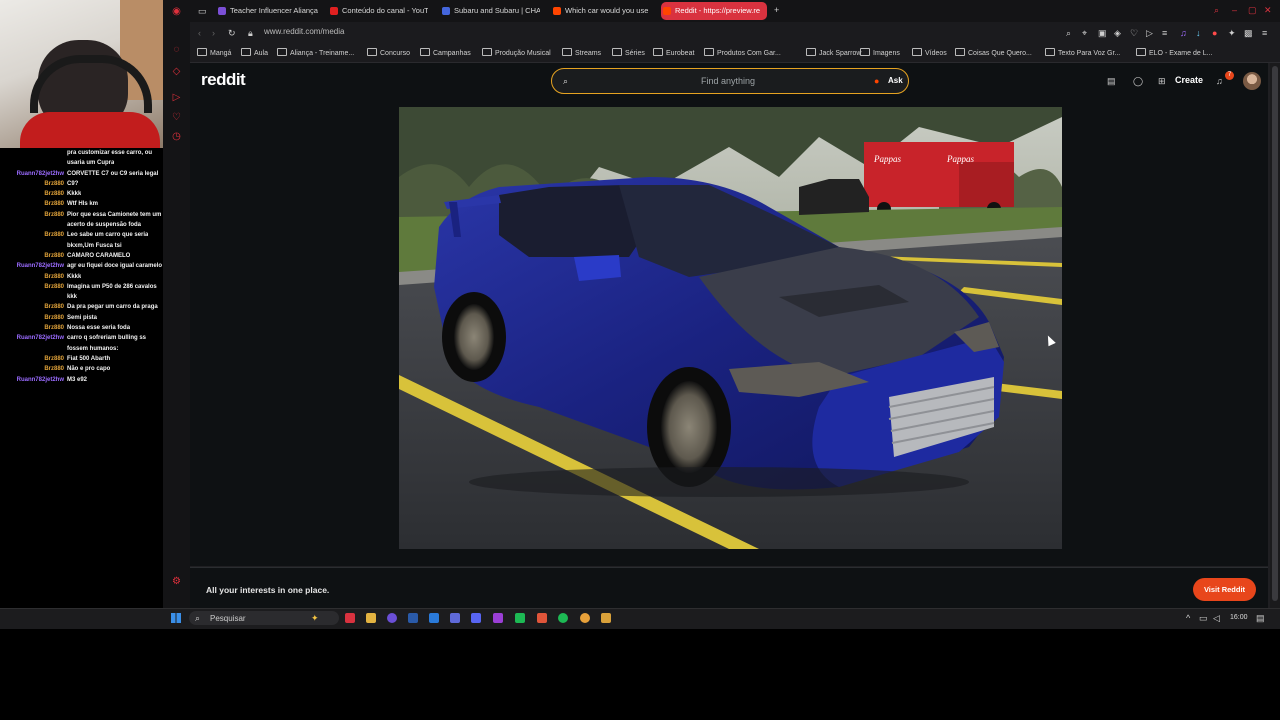  What do you see at coordinates (304, 31) in the screenshot?
I see `url-field: www.reddit.com/media` at bounding box center [304, 31].